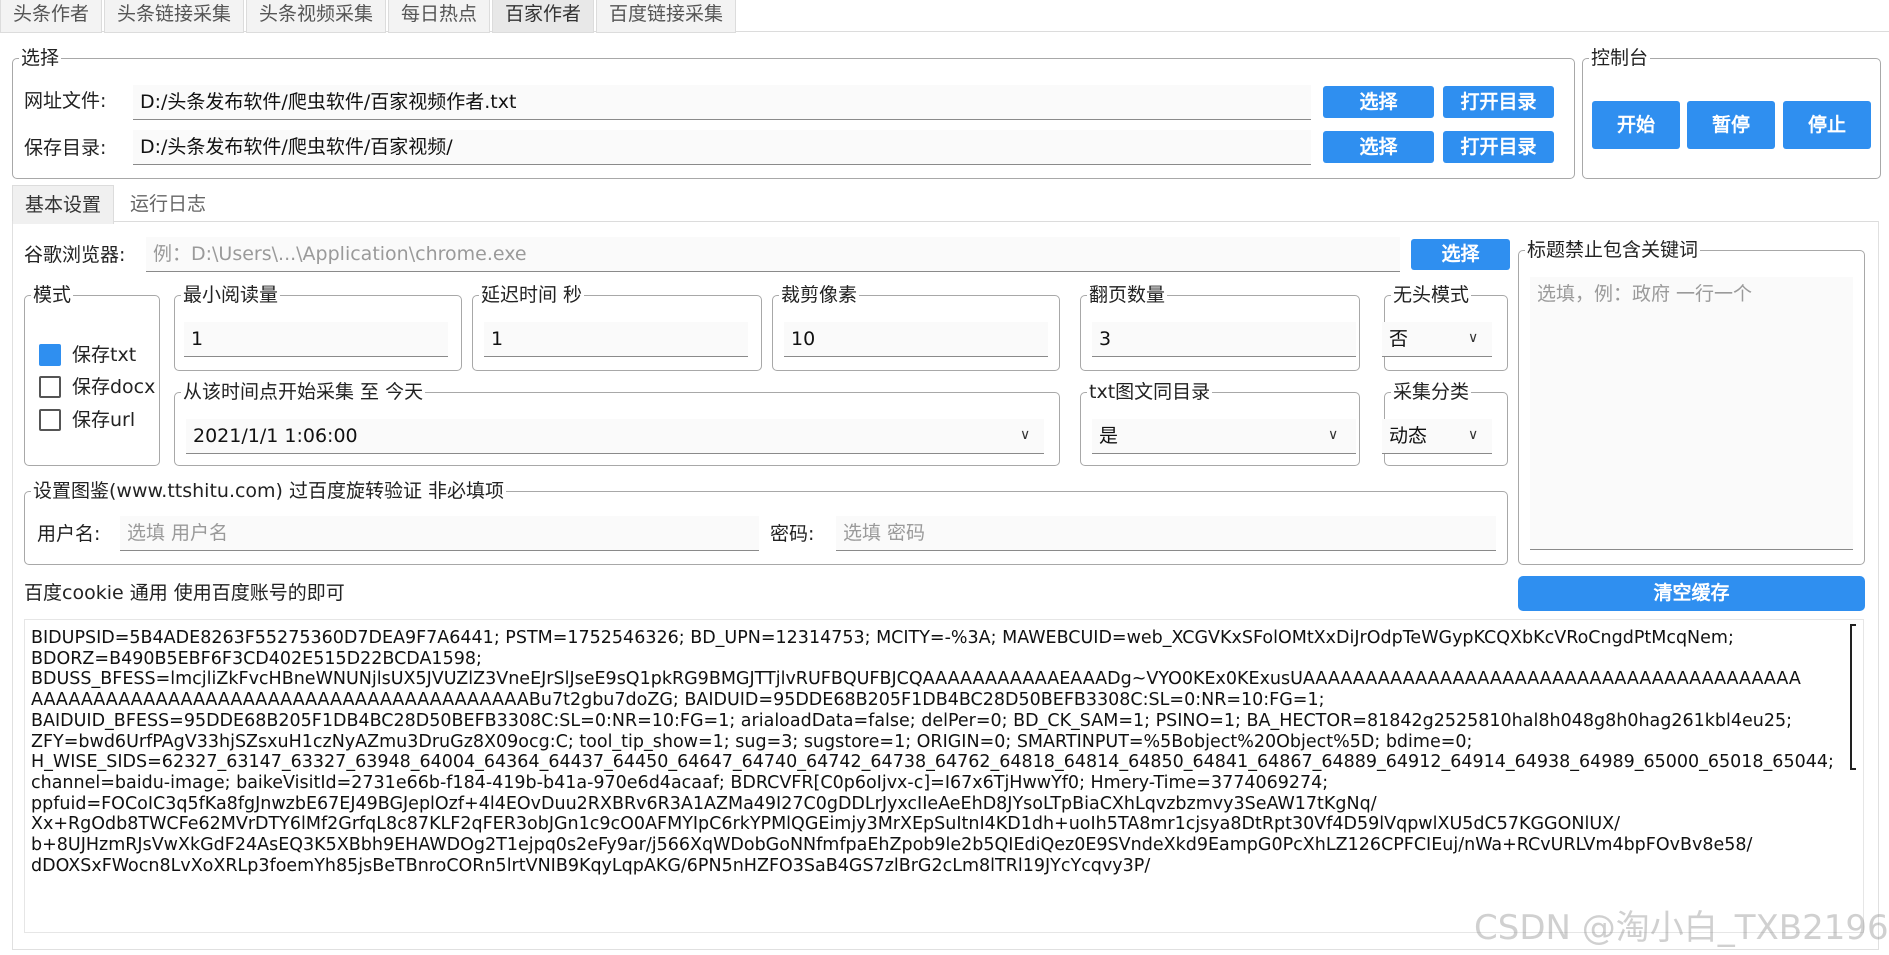  What do you see at coordinates (1333, 435) in the screenshot?
I see `txt-same-dir-chevron-down-icon: ∨` at bounding box center [1333, 435].